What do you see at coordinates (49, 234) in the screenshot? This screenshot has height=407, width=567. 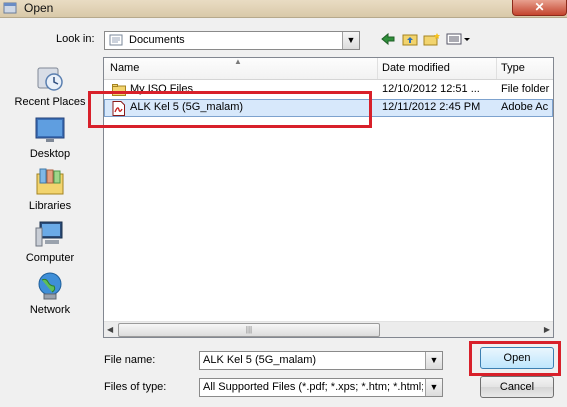 I see `computer-icon` at bounding box center [49, 234].